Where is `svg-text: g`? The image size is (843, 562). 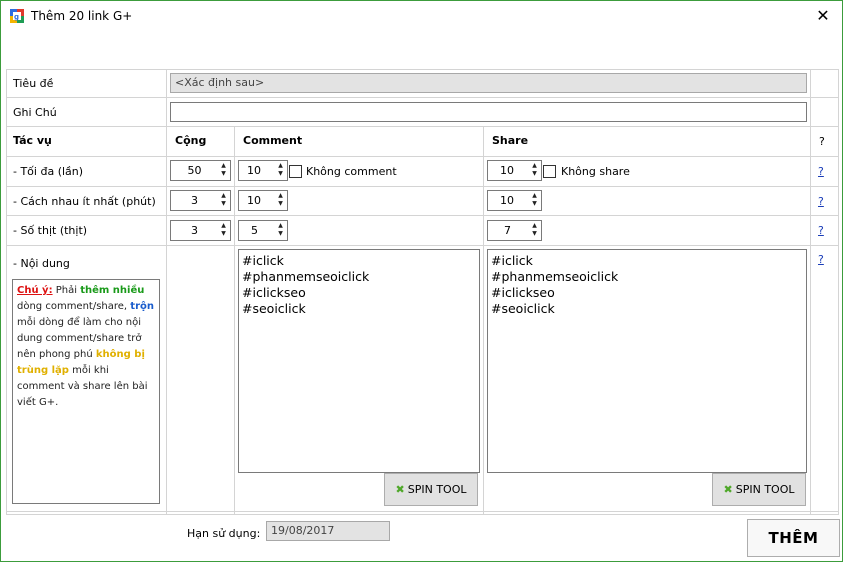
svg-text: g is located at coordinates (16, 17).